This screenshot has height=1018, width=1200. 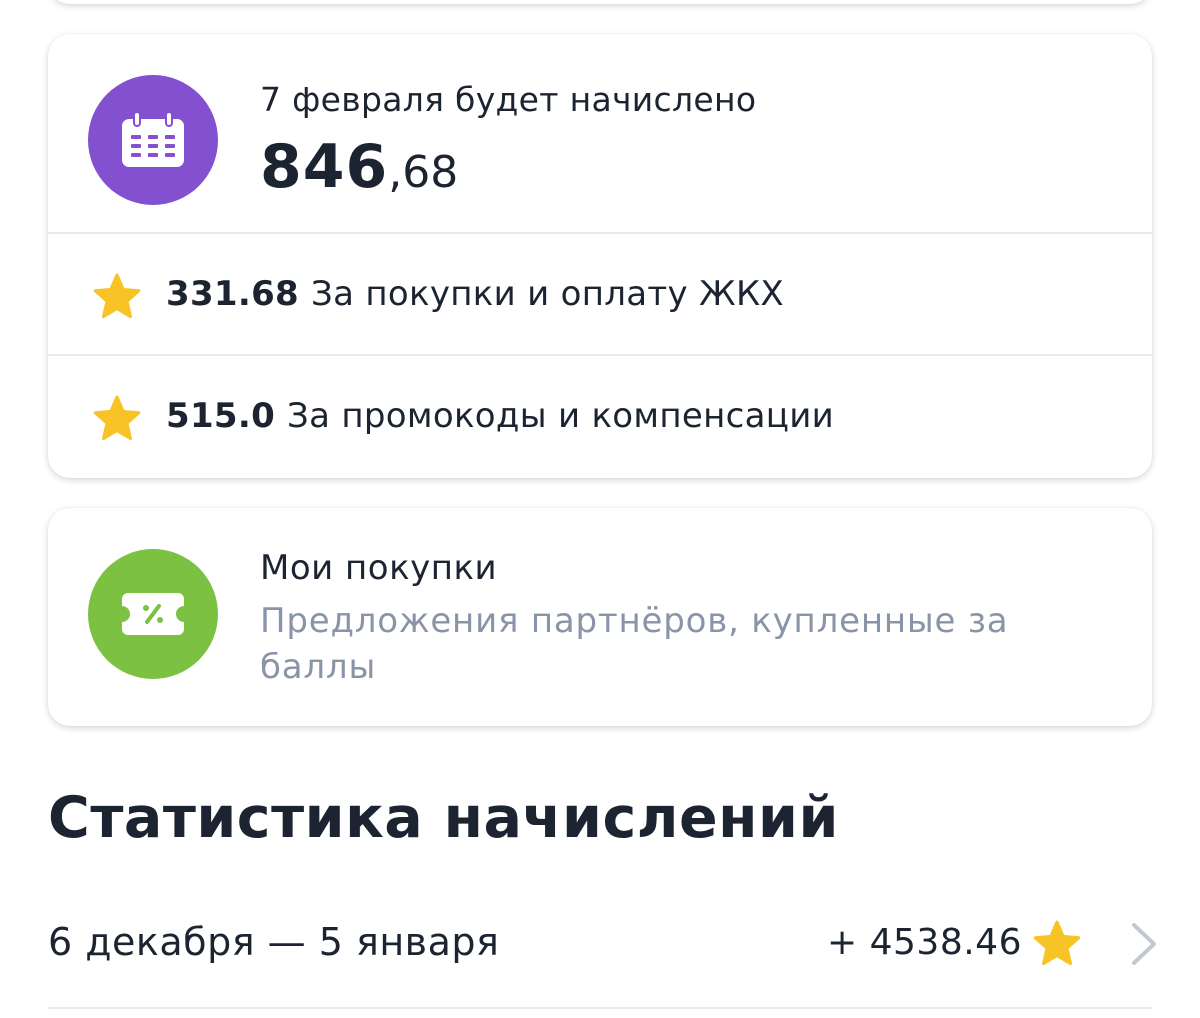 What do you see at coordinates (153, 614) in the screenshot?
I see `coupon-icon` at bounding box center [153, 614].